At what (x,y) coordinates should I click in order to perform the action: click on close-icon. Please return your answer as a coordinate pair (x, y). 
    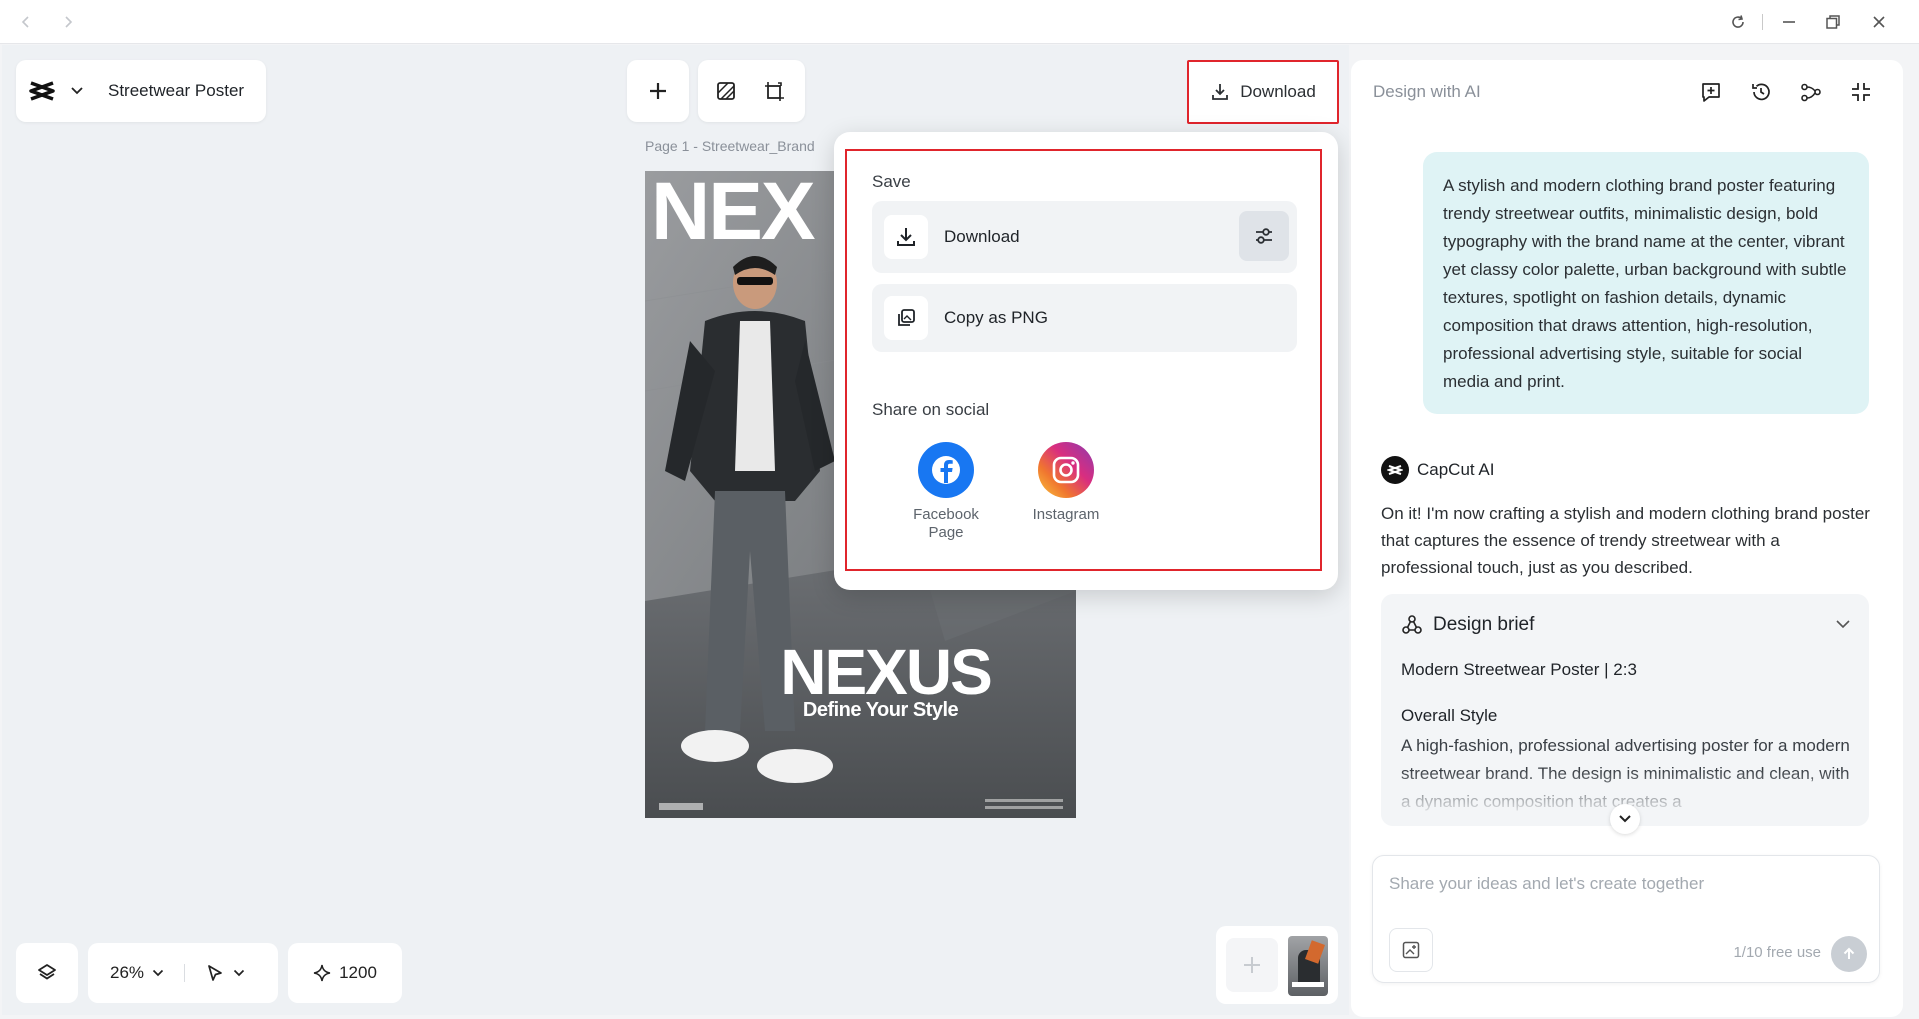
    Looking at the image, I should click on (1879, 22).